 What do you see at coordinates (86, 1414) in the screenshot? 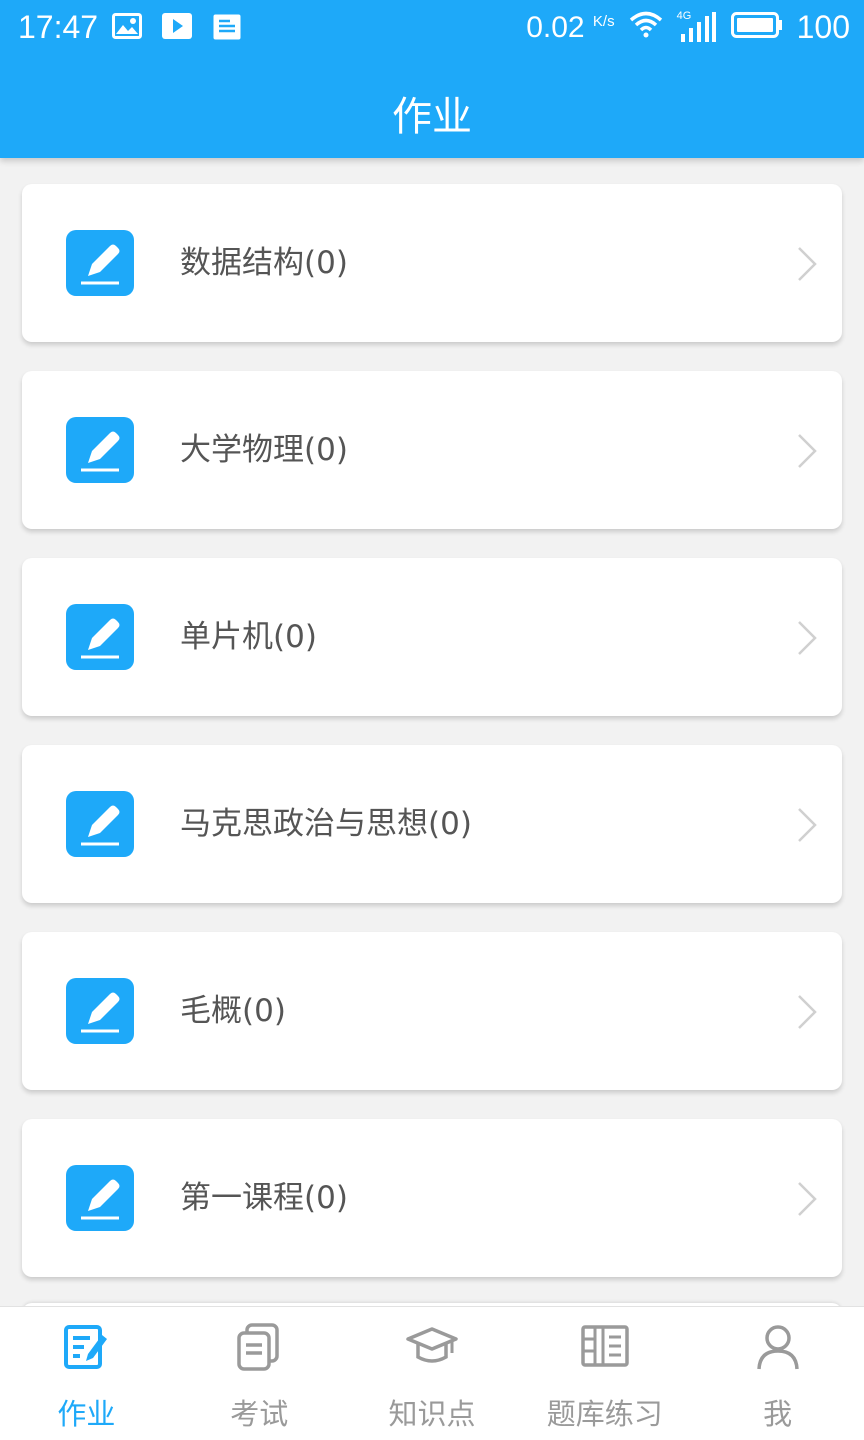
I see `tab-label: 作业` at bounding box center [86, 1414].